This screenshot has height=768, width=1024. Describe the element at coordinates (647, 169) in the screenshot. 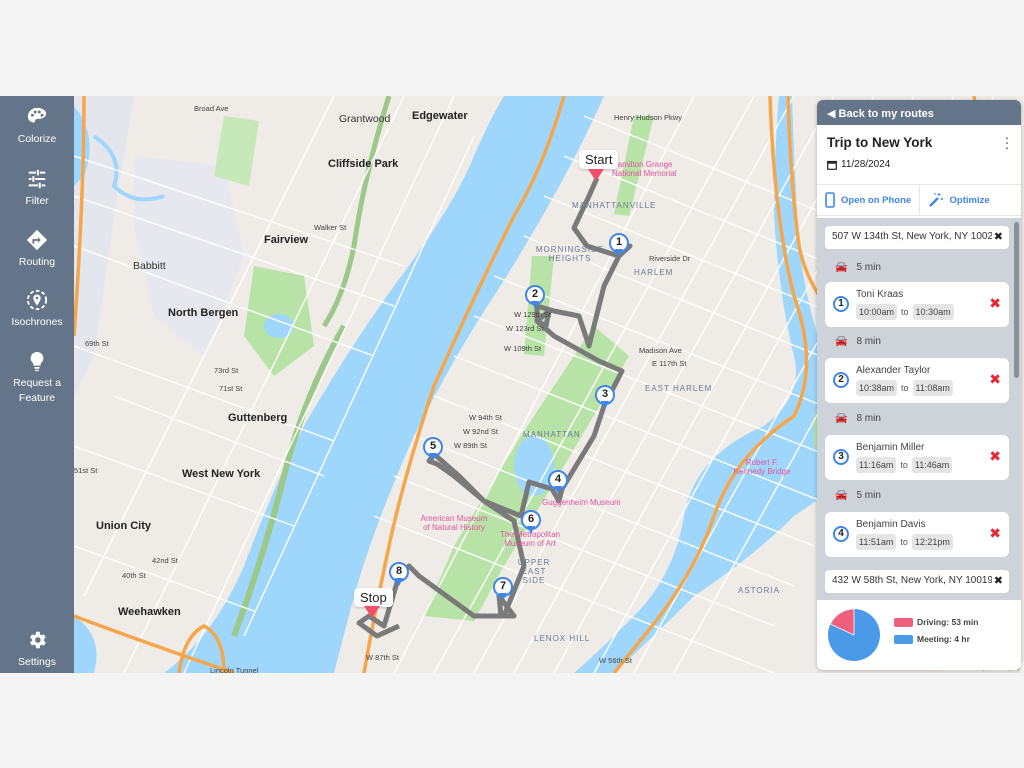

I see `map-poi: Hamilton Grange National Memorial` at that location.